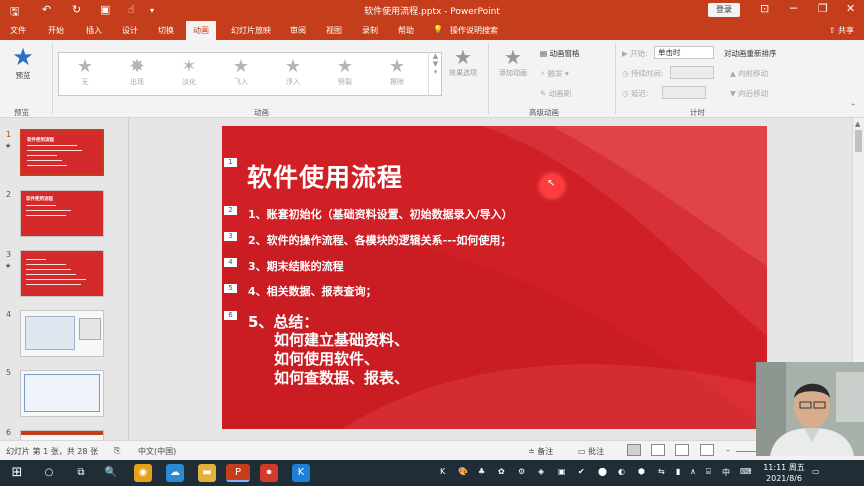  Describe the element at coordinates (241, 72) in the screenshot. I see `anim-fly-in: ★ 飞入` at that location.